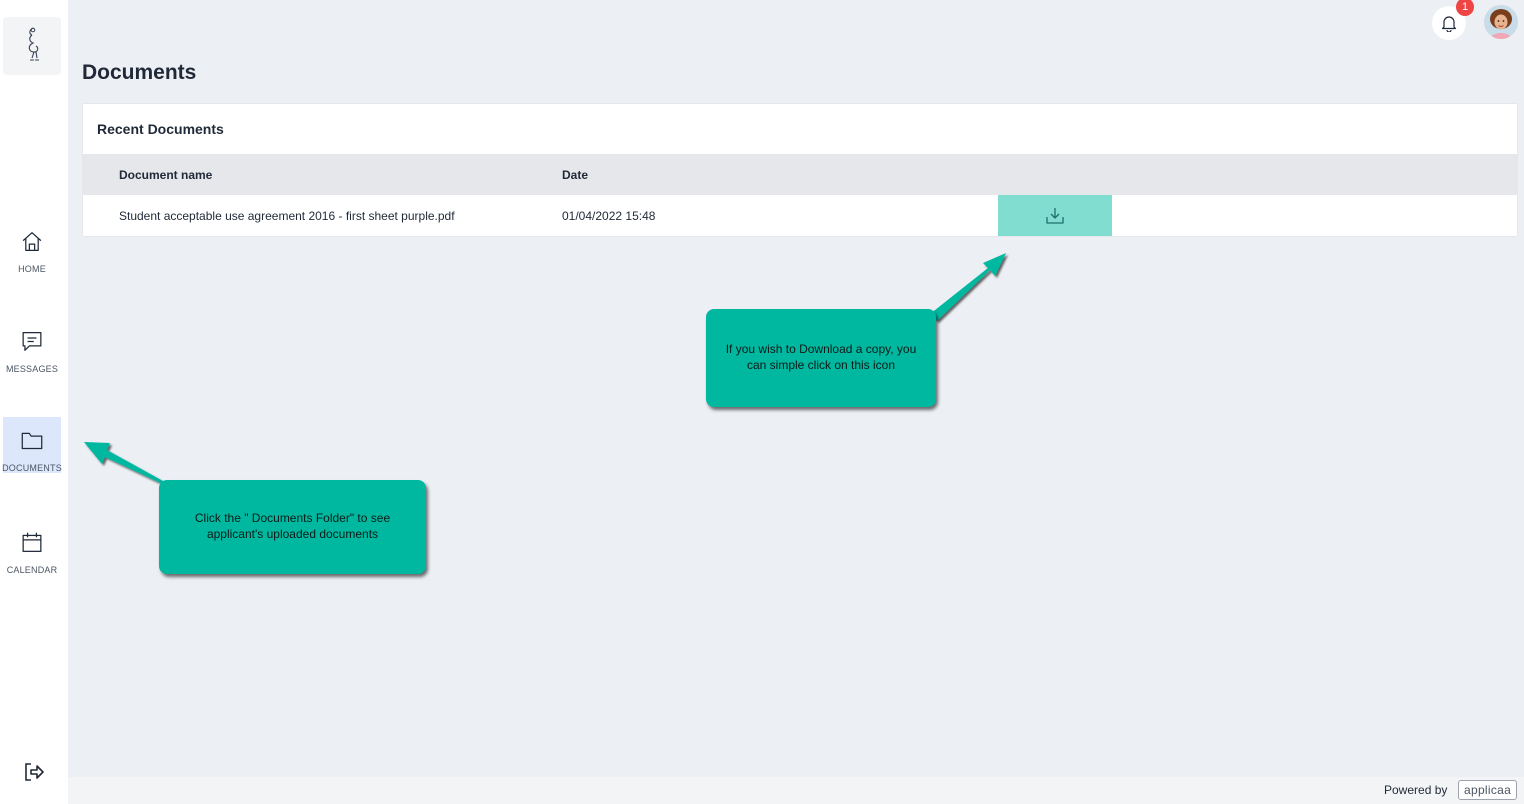  I want to click on sidebar-item-label: HOME, so click(32, 269).